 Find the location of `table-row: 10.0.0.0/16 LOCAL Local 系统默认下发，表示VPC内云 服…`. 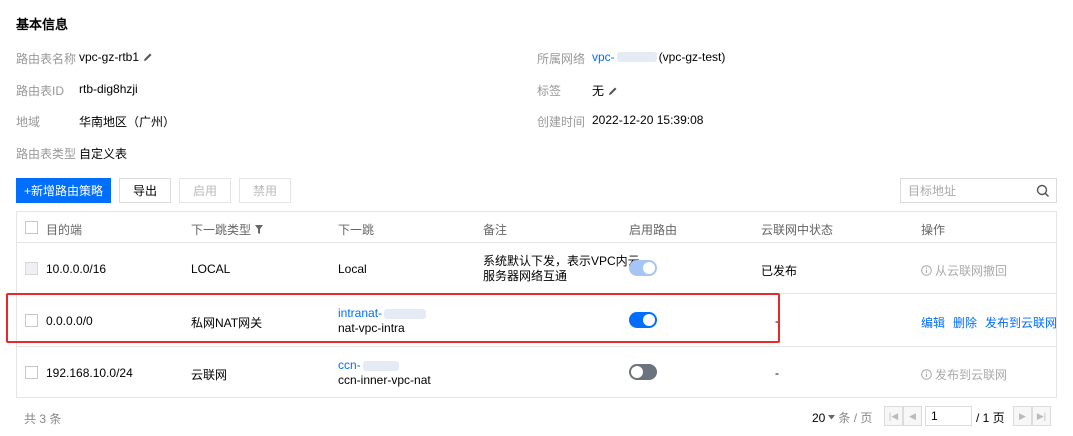

table-row: 10.0.0.0/16 LOCAL Local 系统默认下发，表示VPC内云 服… is located at coordinates (536, 268).